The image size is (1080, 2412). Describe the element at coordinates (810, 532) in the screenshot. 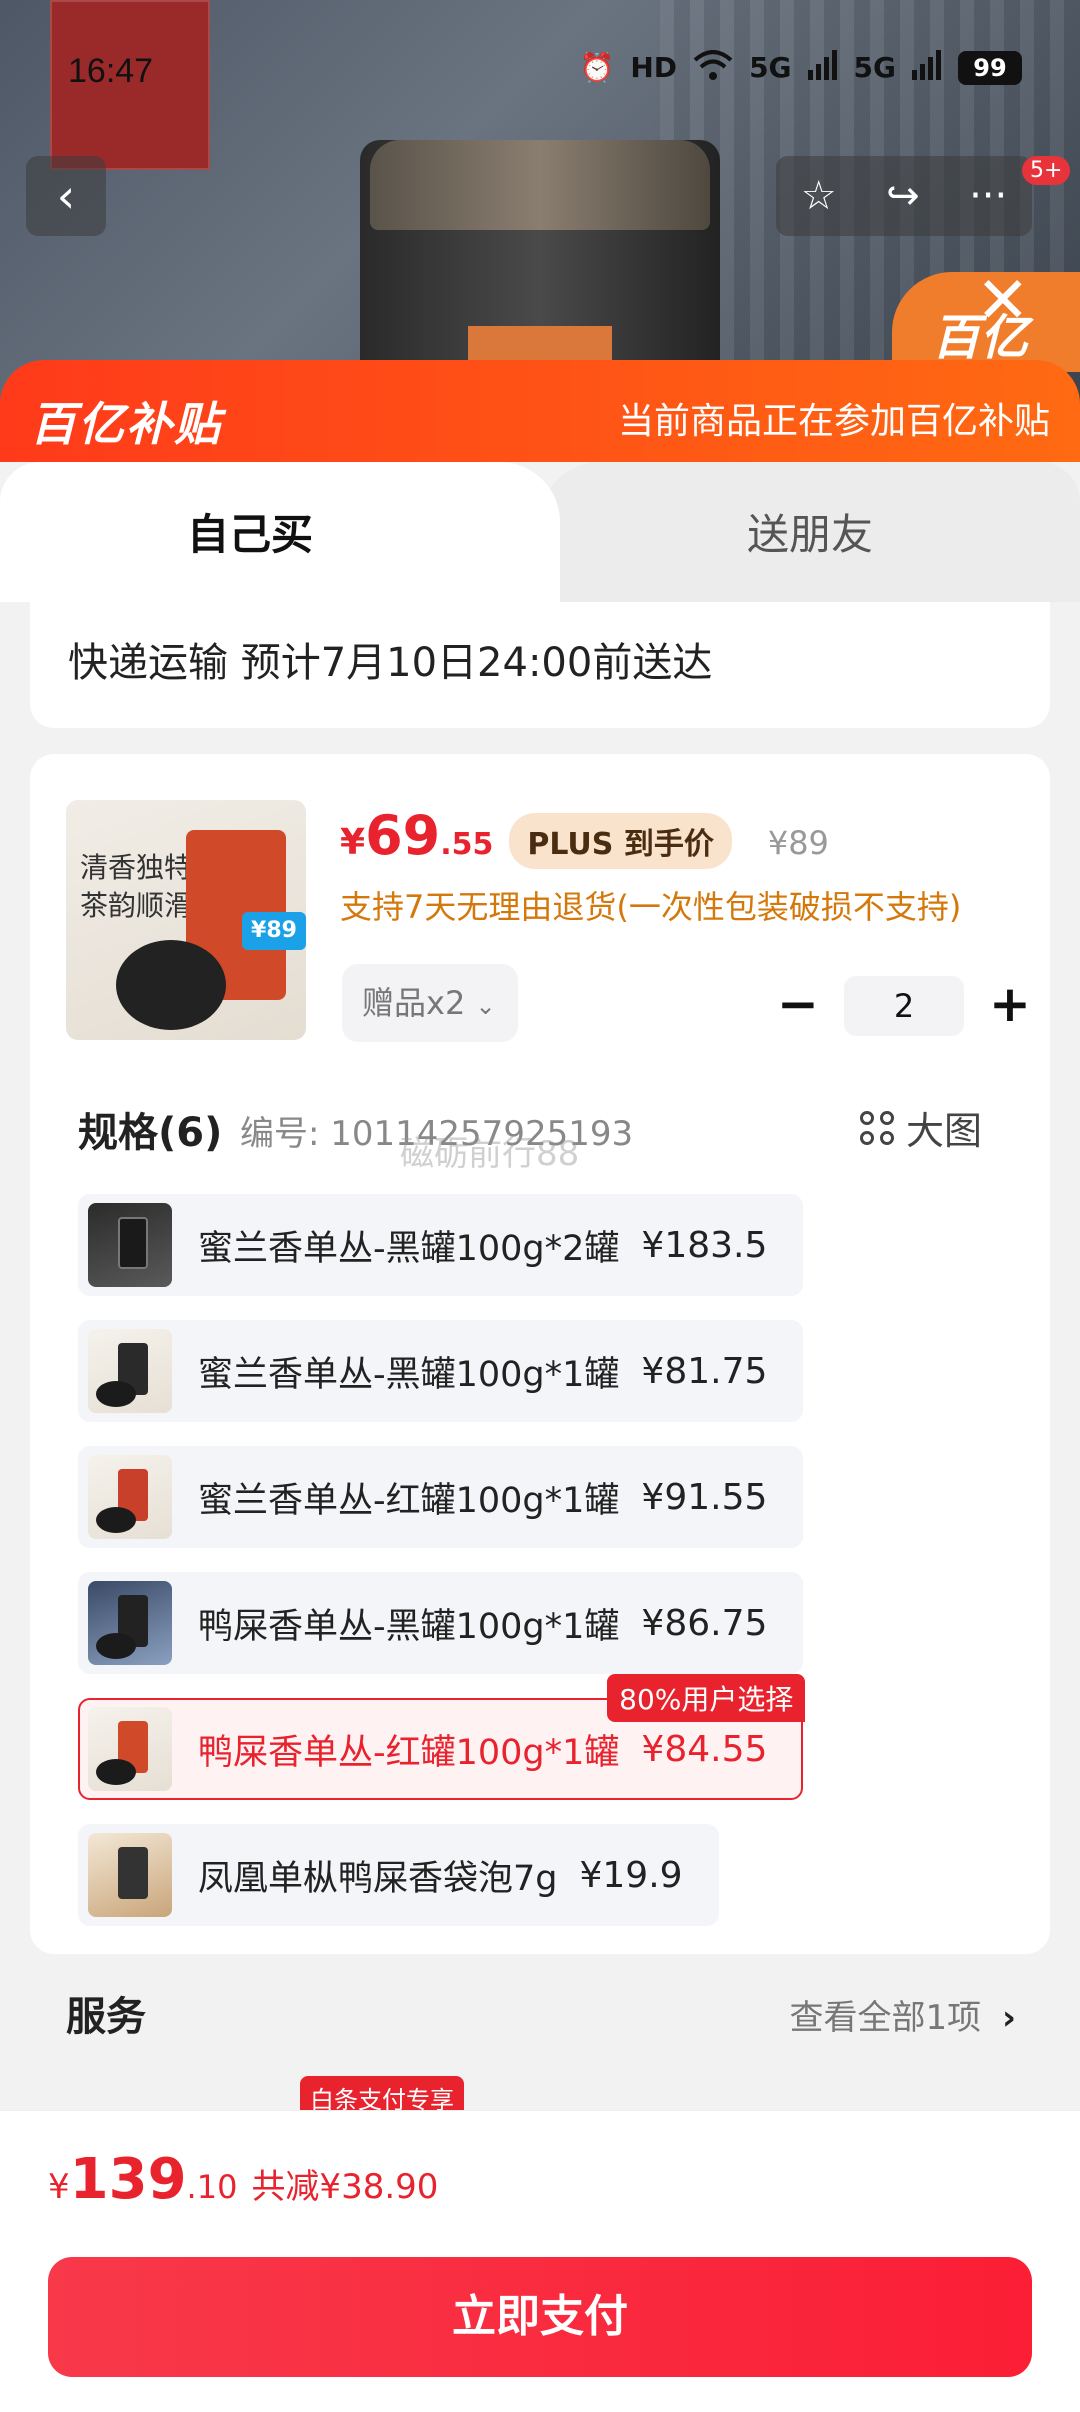

I see `tab-gift-friend: 送朋友` at that location.